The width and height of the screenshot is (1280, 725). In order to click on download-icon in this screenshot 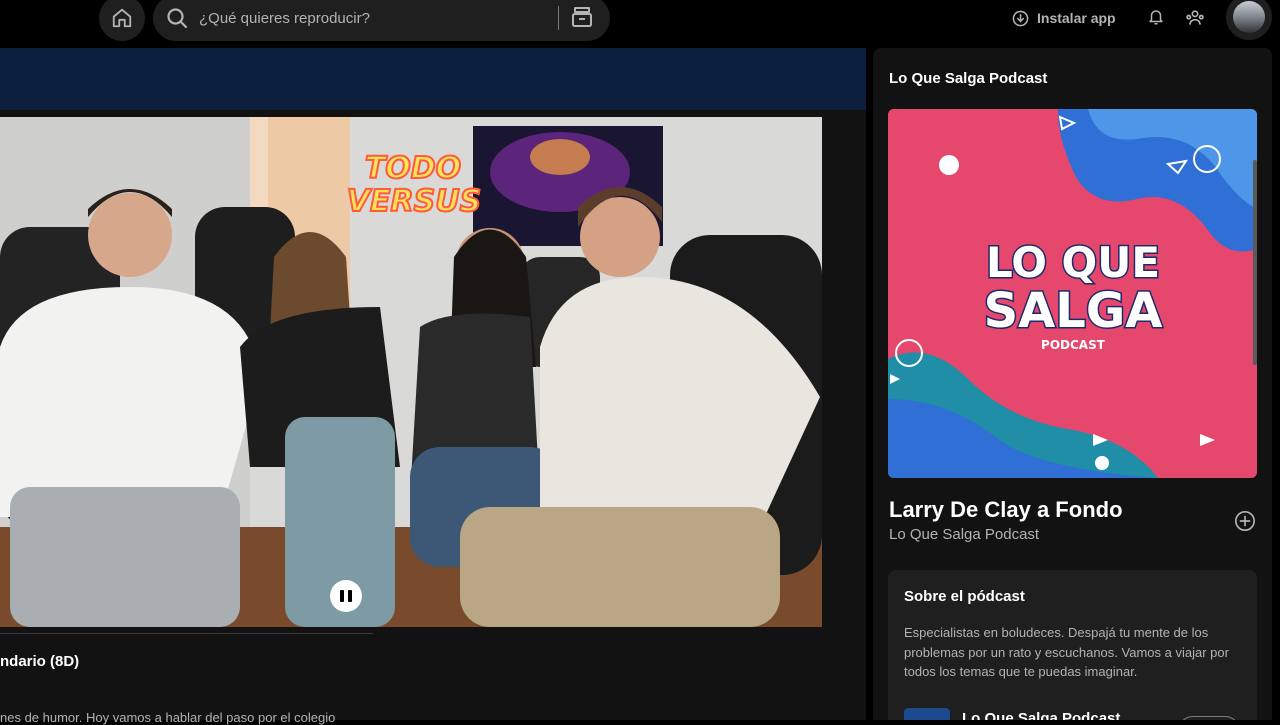, I will do `click(1020, 18)`.